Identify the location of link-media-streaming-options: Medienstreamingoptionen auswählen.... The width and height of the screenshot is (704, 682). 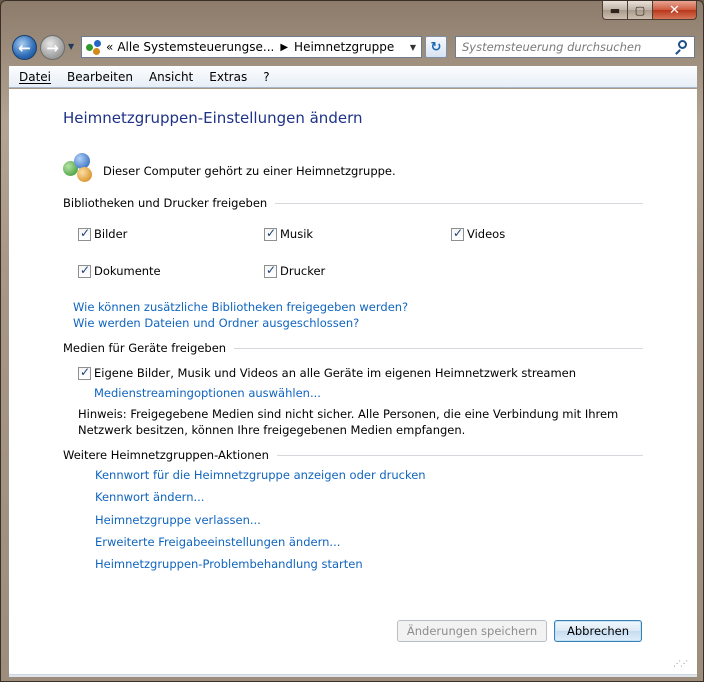
(207, 393).